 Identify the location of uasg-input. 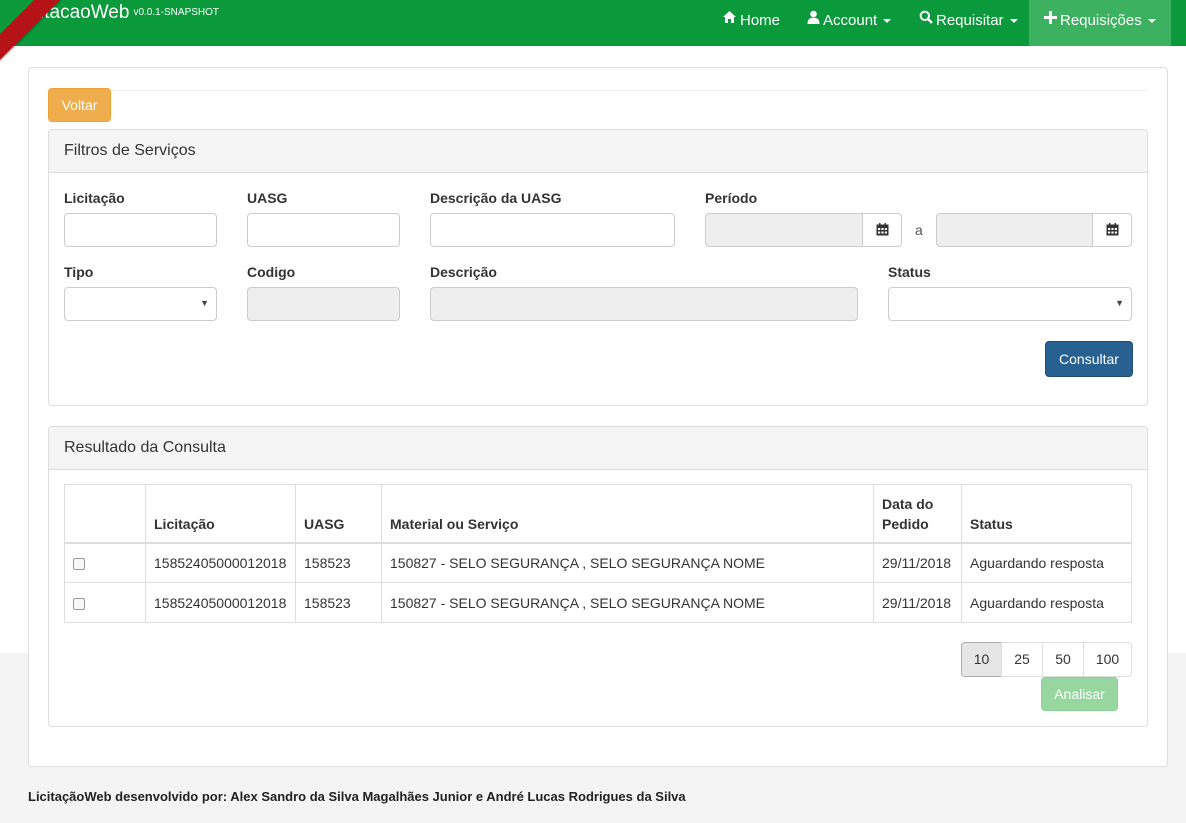
(323, 230).